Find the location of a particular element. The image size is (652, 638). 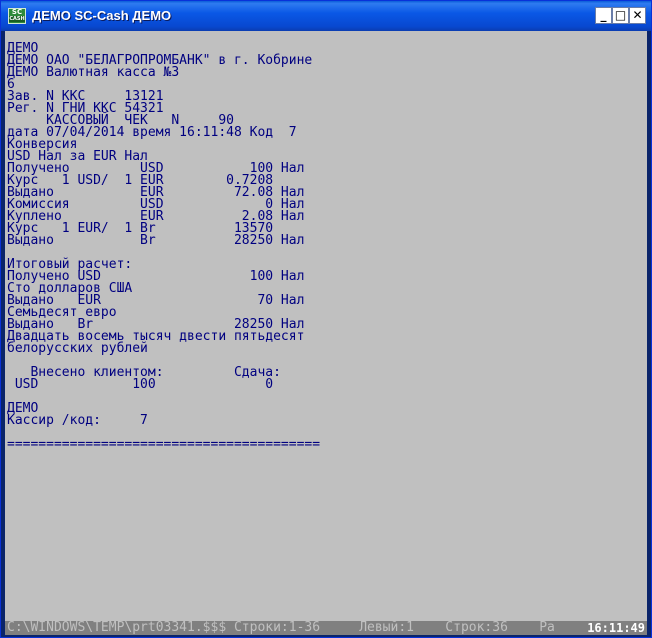

receipt-line: ======================================== is located at coordinates (164, 444).